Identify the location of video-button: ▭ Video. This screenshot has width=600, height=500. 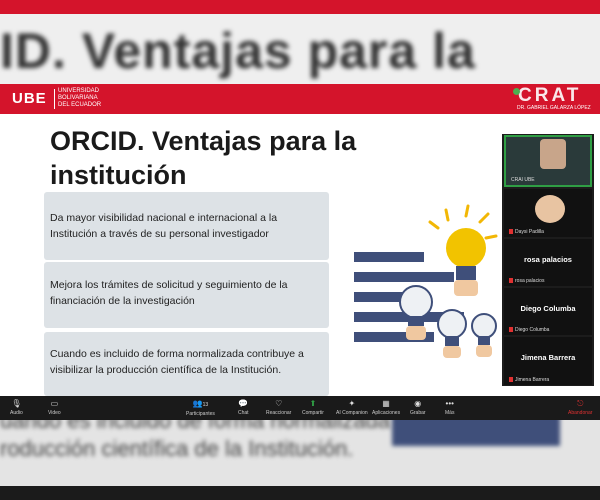
(54, 407).